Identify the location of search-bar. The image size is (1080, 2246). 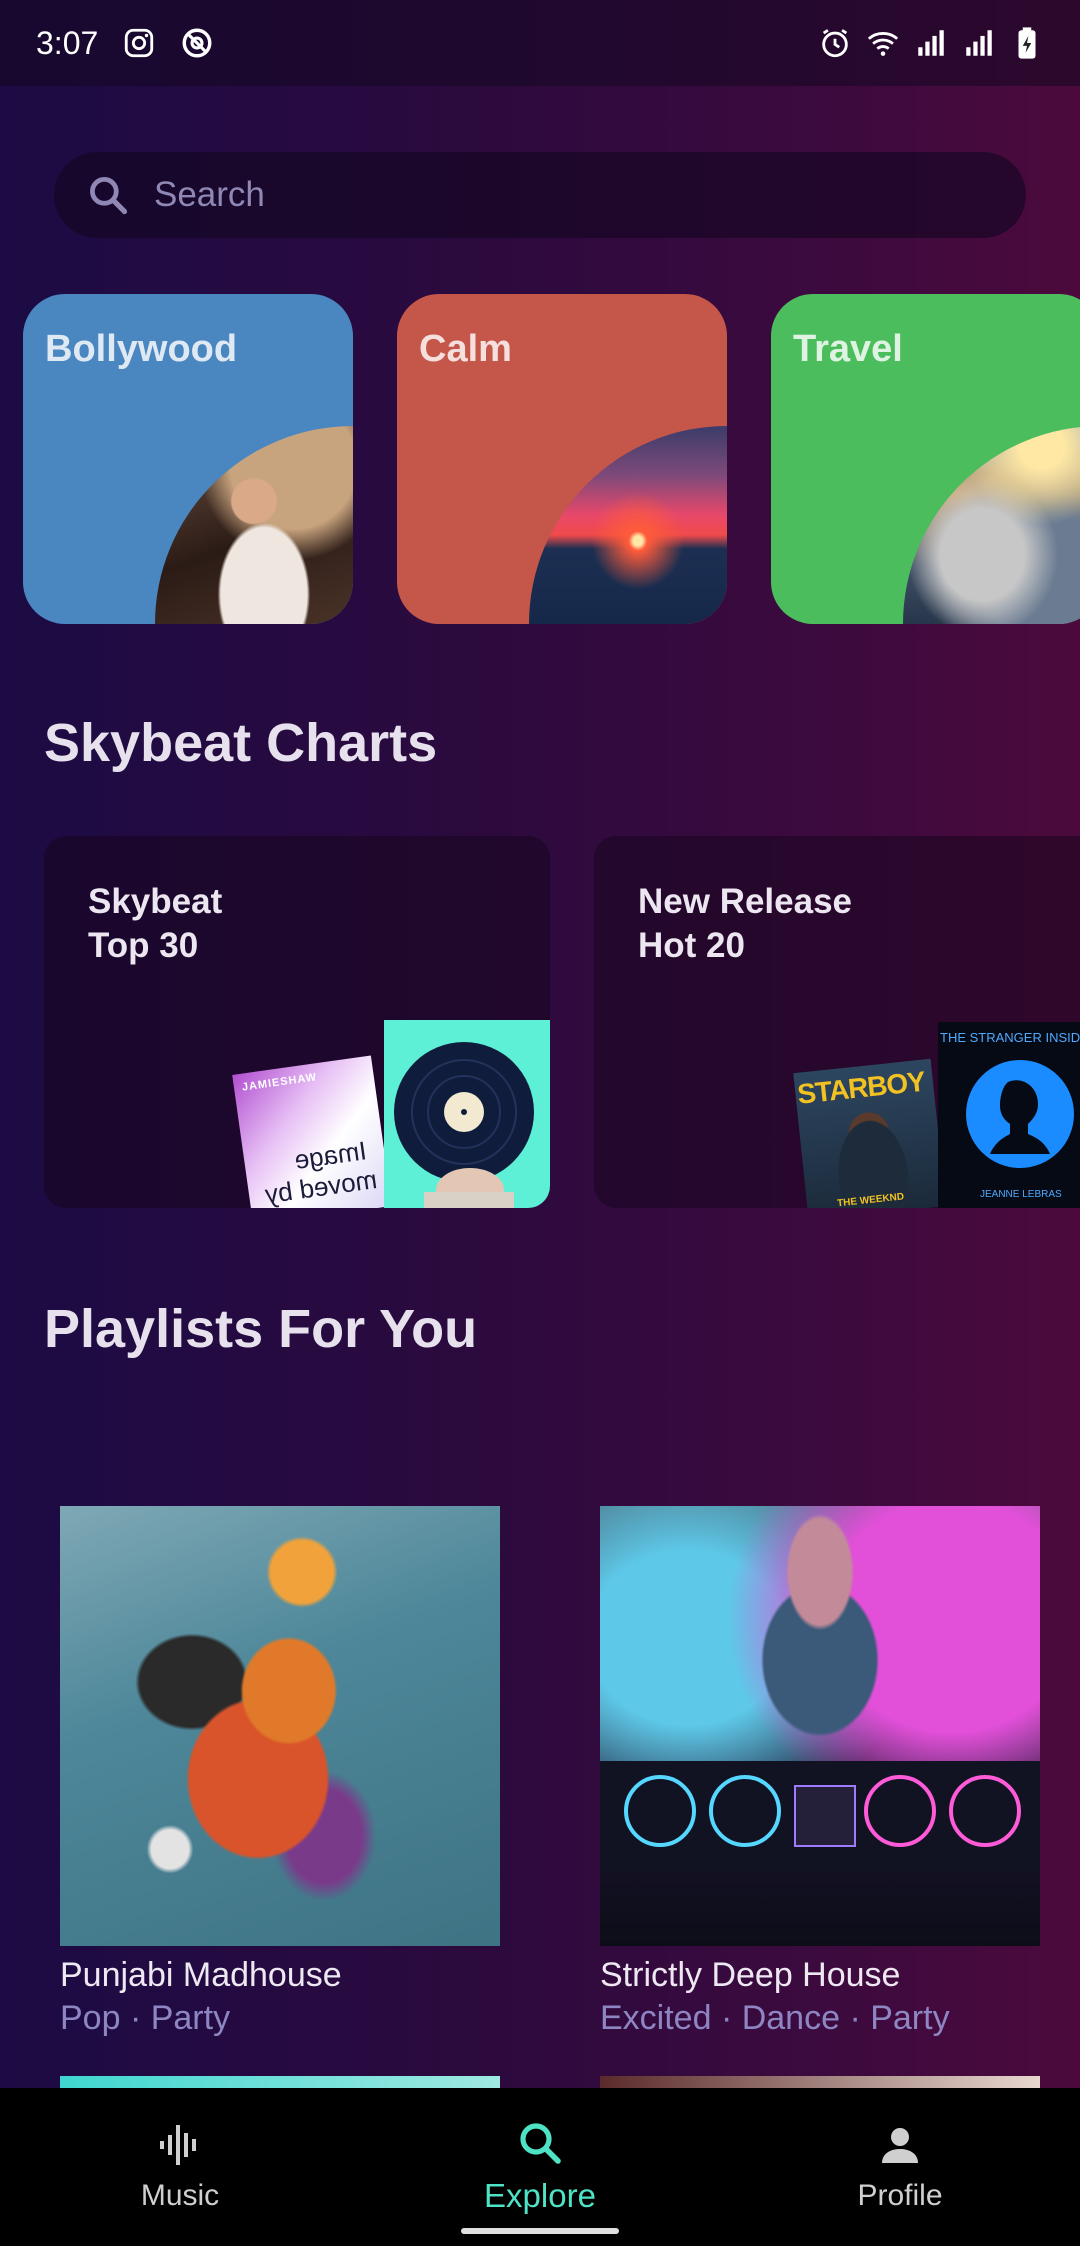
(540, 195).